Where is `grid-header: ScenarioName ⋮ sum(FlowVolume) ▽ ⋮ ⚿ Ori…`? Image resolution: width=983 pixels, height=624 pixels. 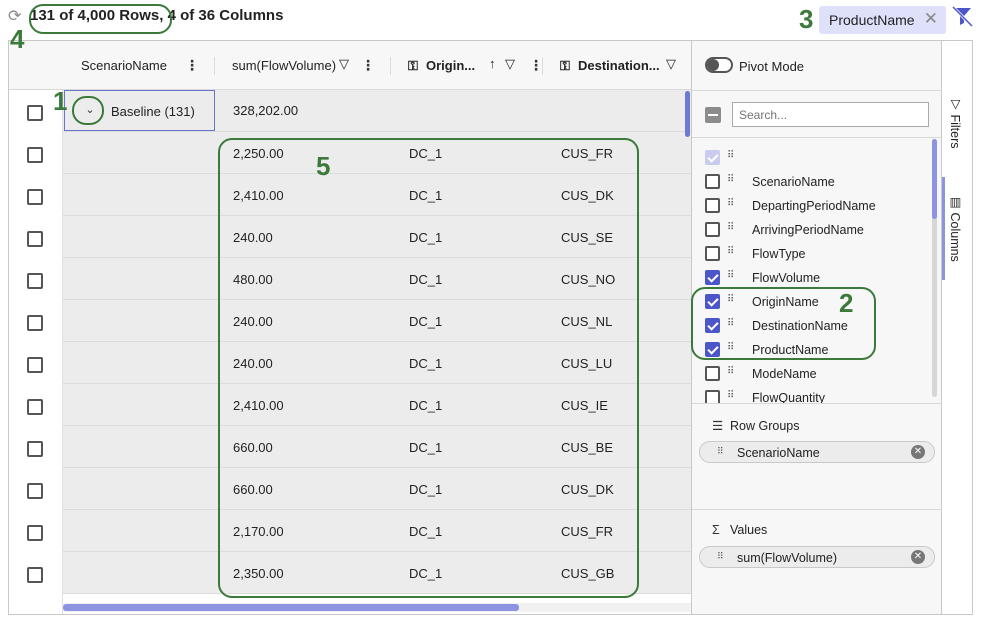
grid-header: ScenarioName ⋮ sum(FlowVolume) ▽ ⋮ ⚿ Ori… is located at coordinates (350, 65).